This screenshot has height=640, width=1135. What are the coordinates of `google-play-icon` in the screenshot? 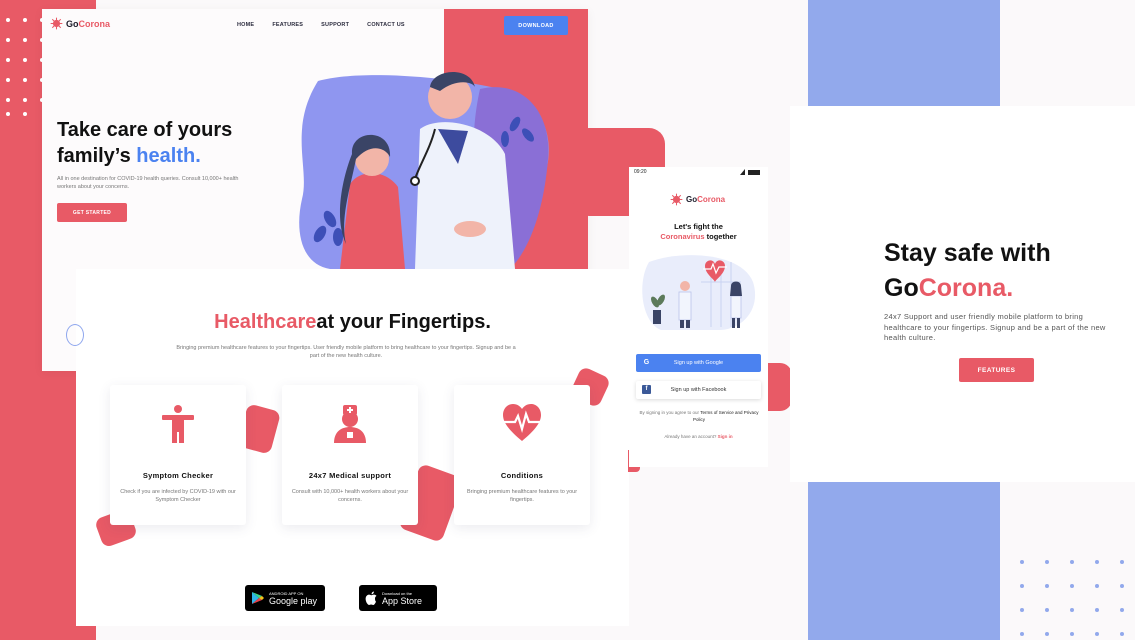 It's located at (258, 598).